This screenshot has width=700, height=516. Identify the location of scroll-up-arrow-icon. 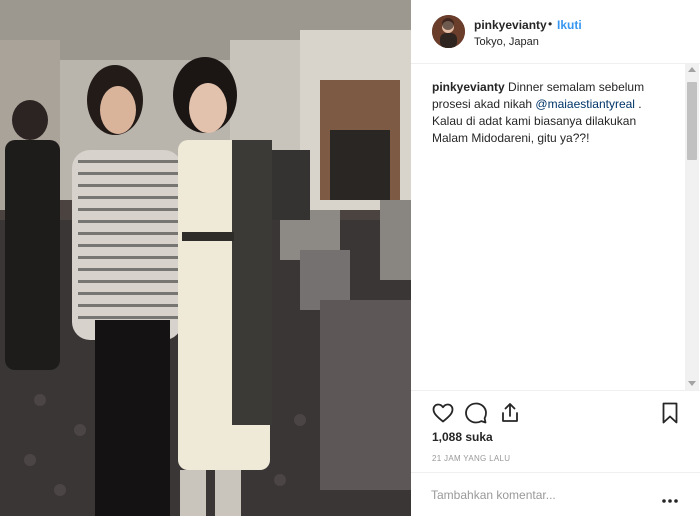
(692, 69).